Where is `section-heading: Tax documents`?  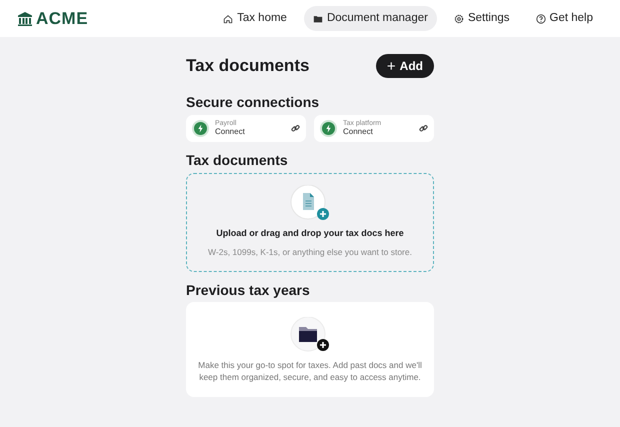
section-heading: Tax documents is located at coordinates (237, 160).